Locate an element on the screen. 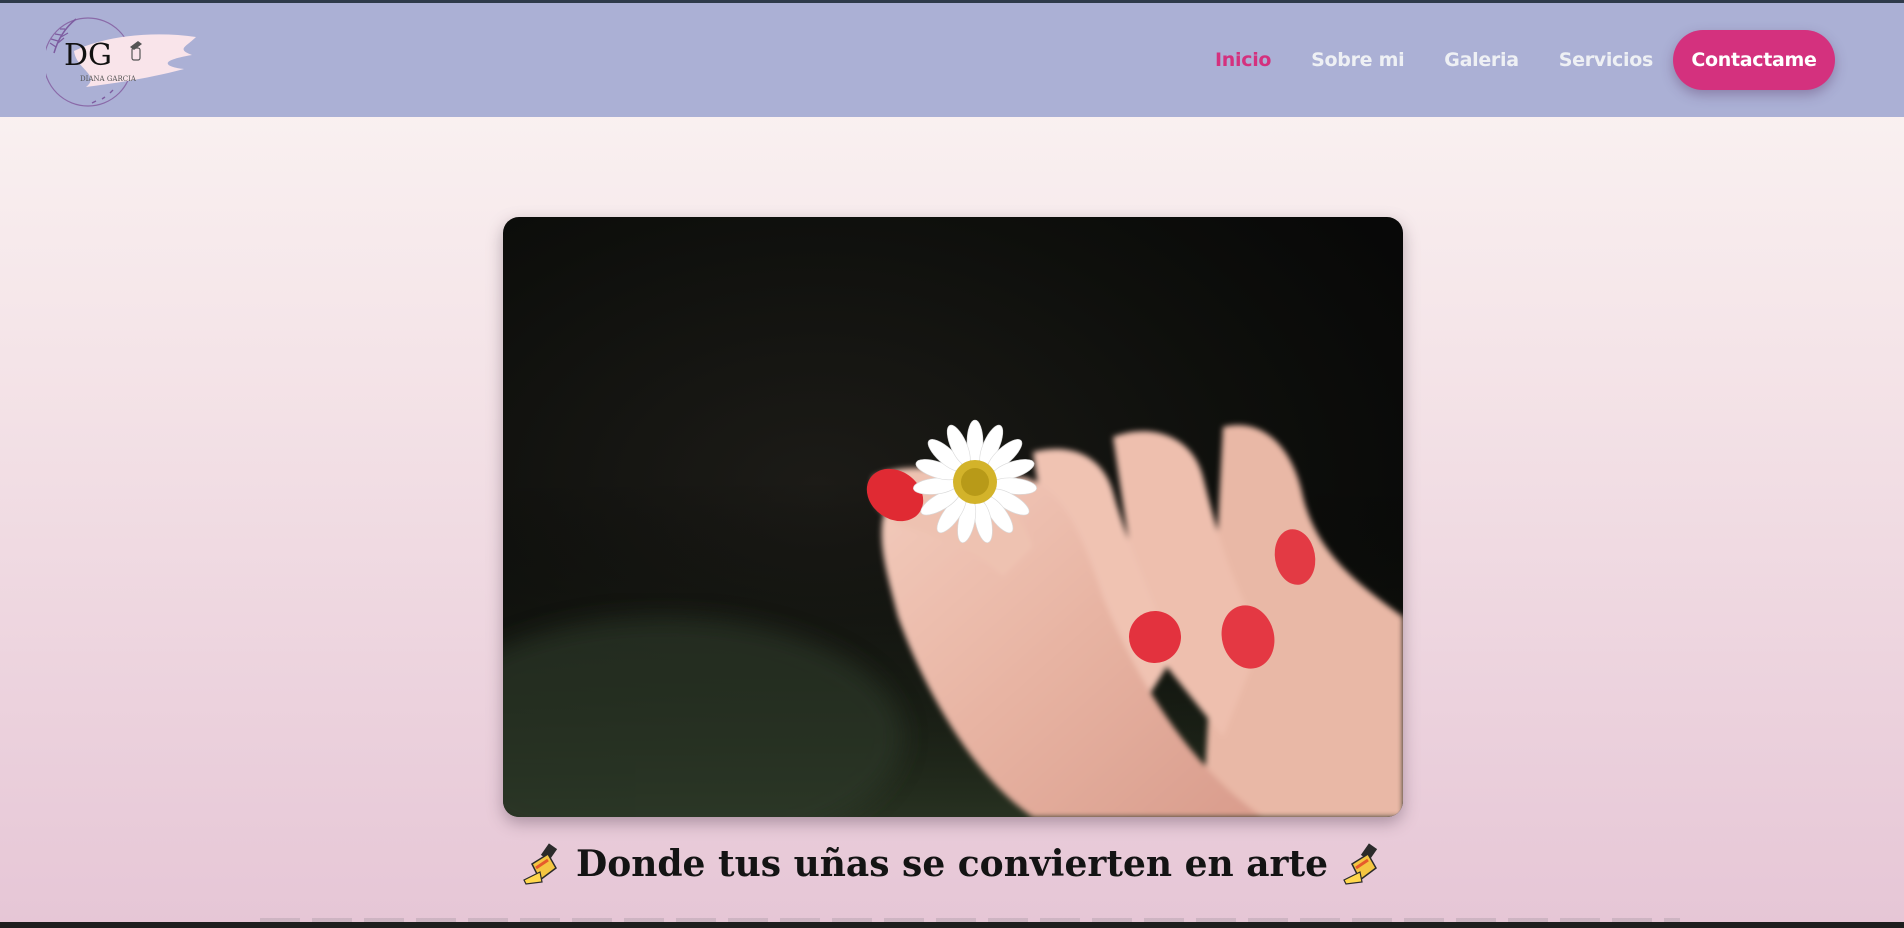  window-bottom-border is located at coordinates (952, 925).